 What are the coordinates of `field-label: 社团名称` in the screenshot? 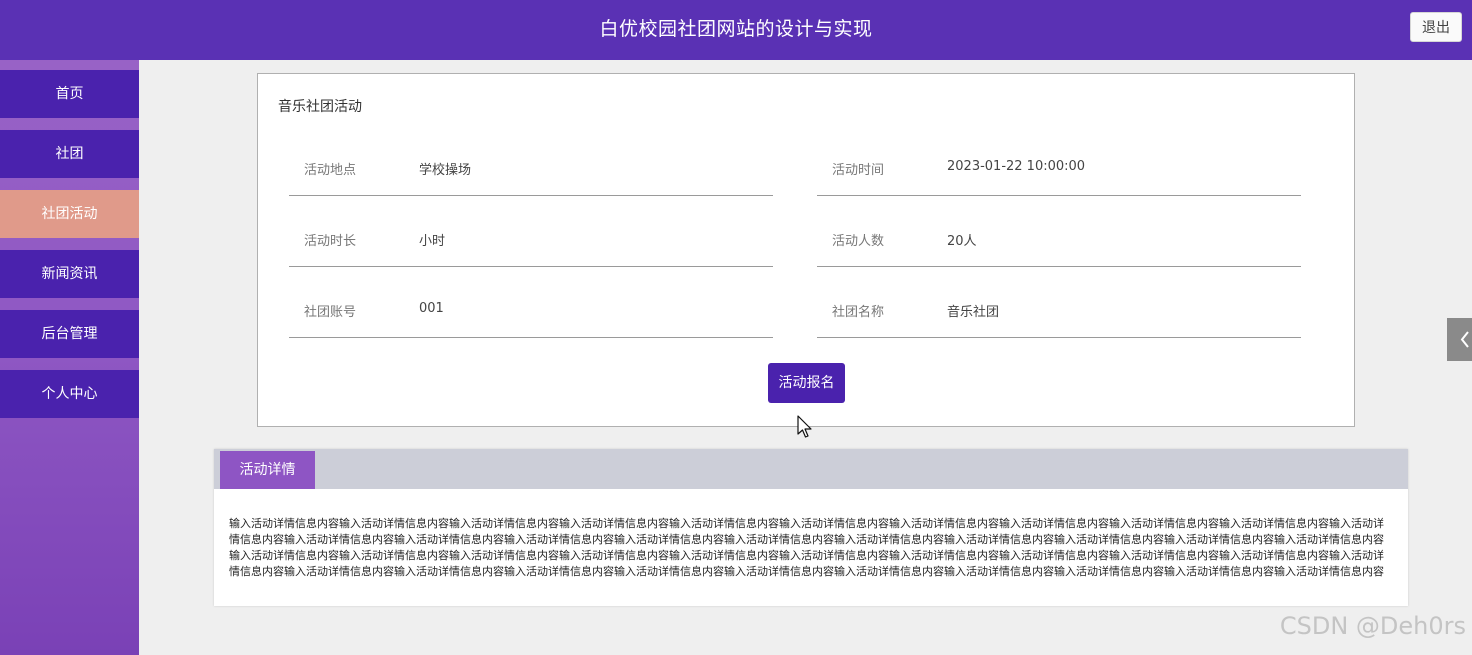 It's located at (858, 312).